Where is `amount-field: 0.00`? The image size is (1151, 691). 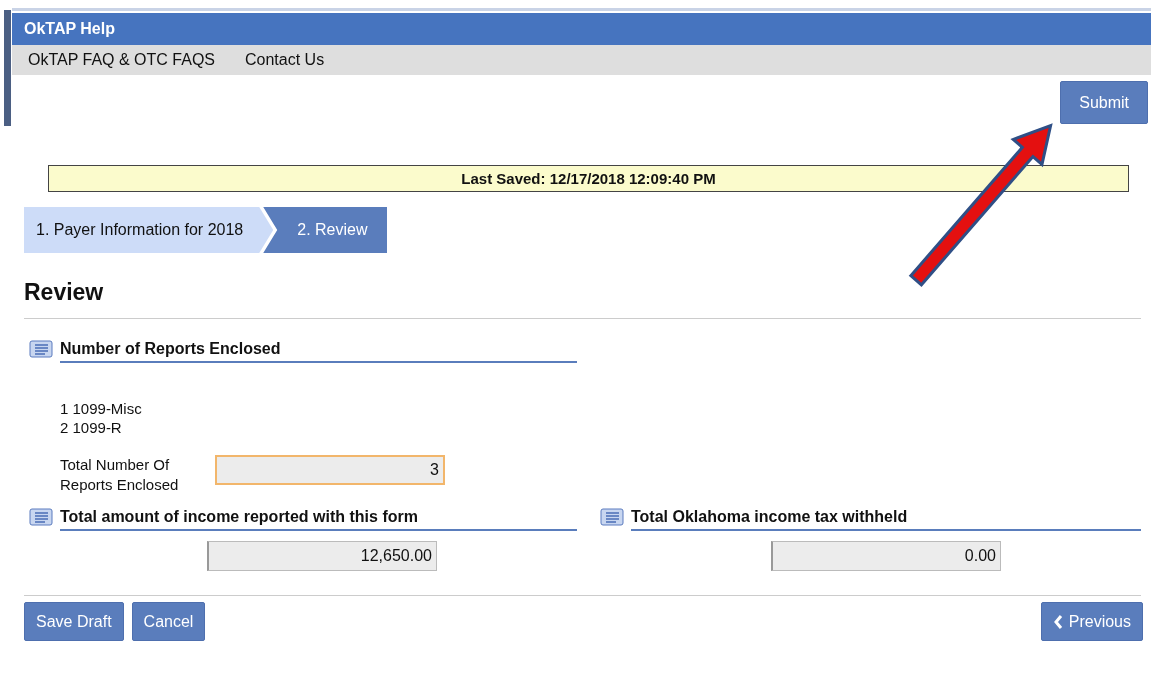 amount-field: 0.00 is located at coordinates (886, 556).